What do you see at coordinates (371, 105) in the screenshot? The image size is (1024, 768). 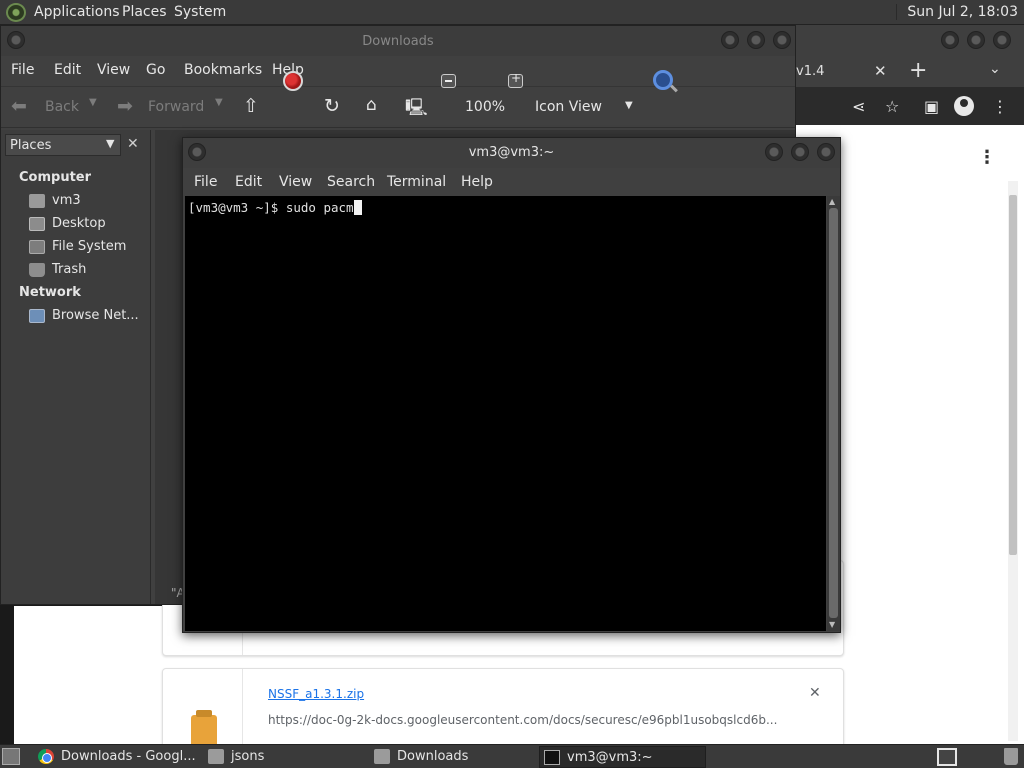 I see `home-icon: ⌂` at bounding box center [371, 105].